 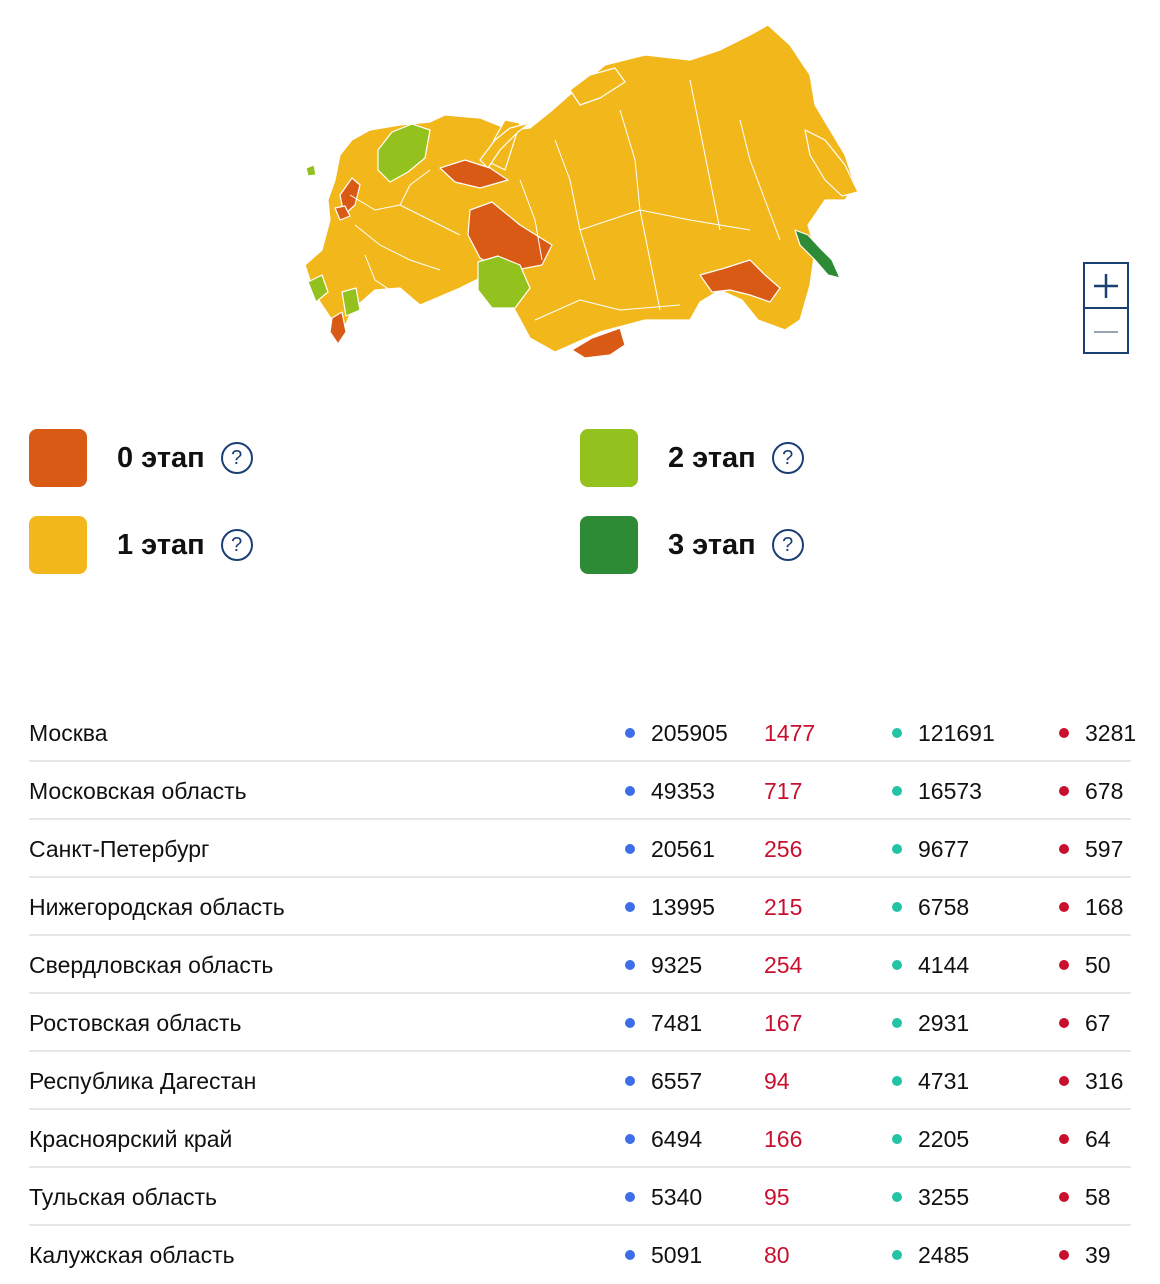 What do you see at coordinates (580, 1255) in the screenshot?
I see `table-row: Калужская область 5091 80 2485 39` at bounding box center [580, 1255].